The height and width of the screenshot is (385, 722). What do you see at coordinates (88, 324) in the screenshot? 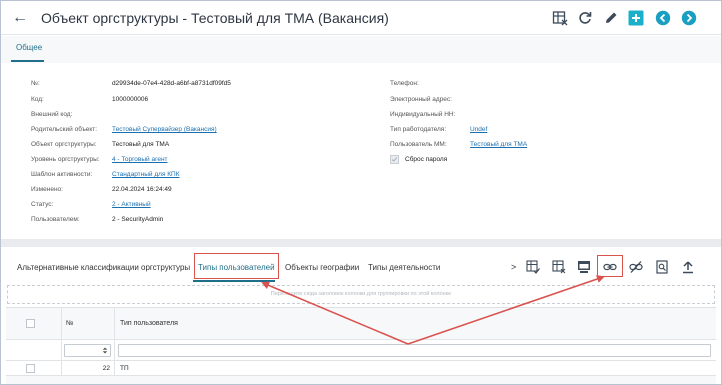
I see `header-cell-number: №` at bounding box center [88, 324].